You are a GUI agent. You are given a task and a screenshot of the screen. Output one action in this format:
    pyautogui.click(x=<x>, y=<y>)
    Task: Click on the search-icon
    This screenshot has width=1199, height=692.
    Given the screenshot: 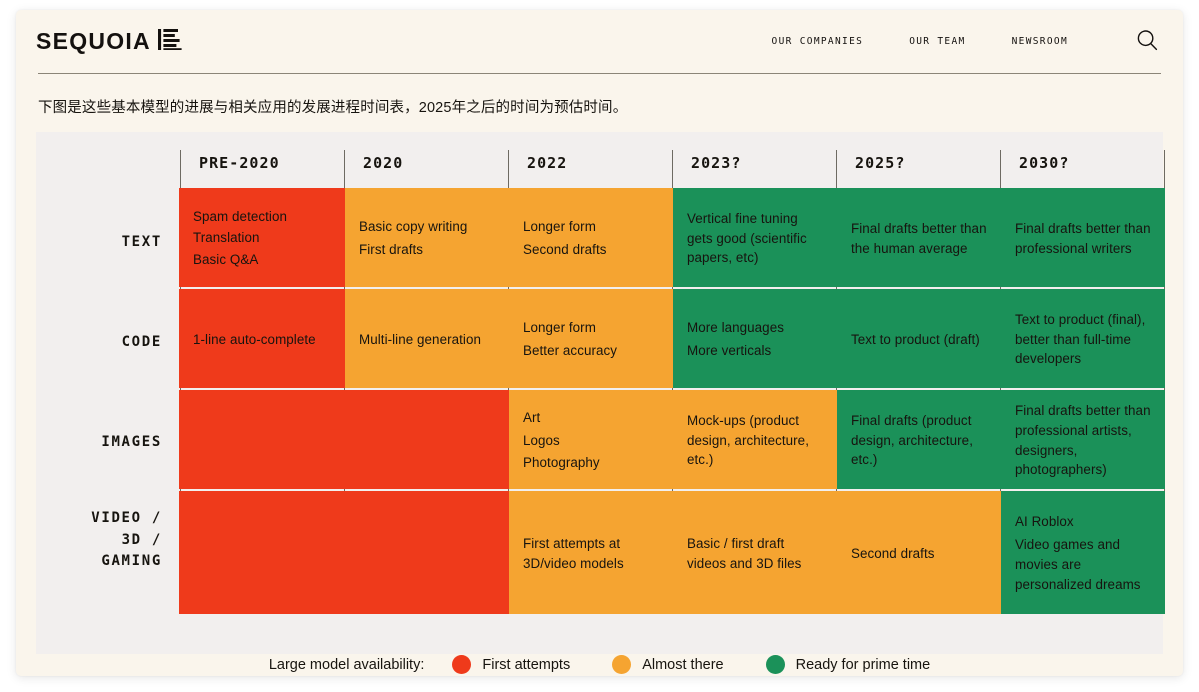 What is the action you would take?
    pyautogui.click(x=1147, y=41)
    